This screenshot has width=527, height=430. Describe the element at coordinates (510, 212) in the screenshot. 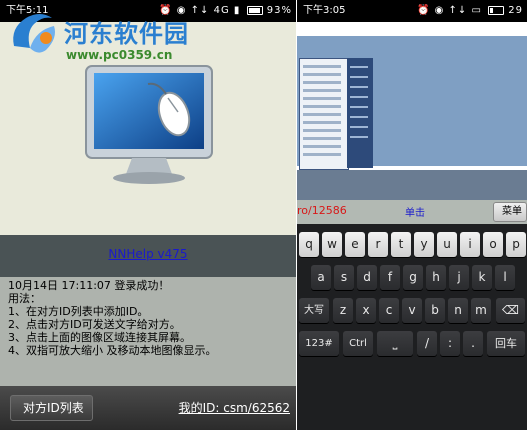

I see `menu-button: 菜单` at that location.